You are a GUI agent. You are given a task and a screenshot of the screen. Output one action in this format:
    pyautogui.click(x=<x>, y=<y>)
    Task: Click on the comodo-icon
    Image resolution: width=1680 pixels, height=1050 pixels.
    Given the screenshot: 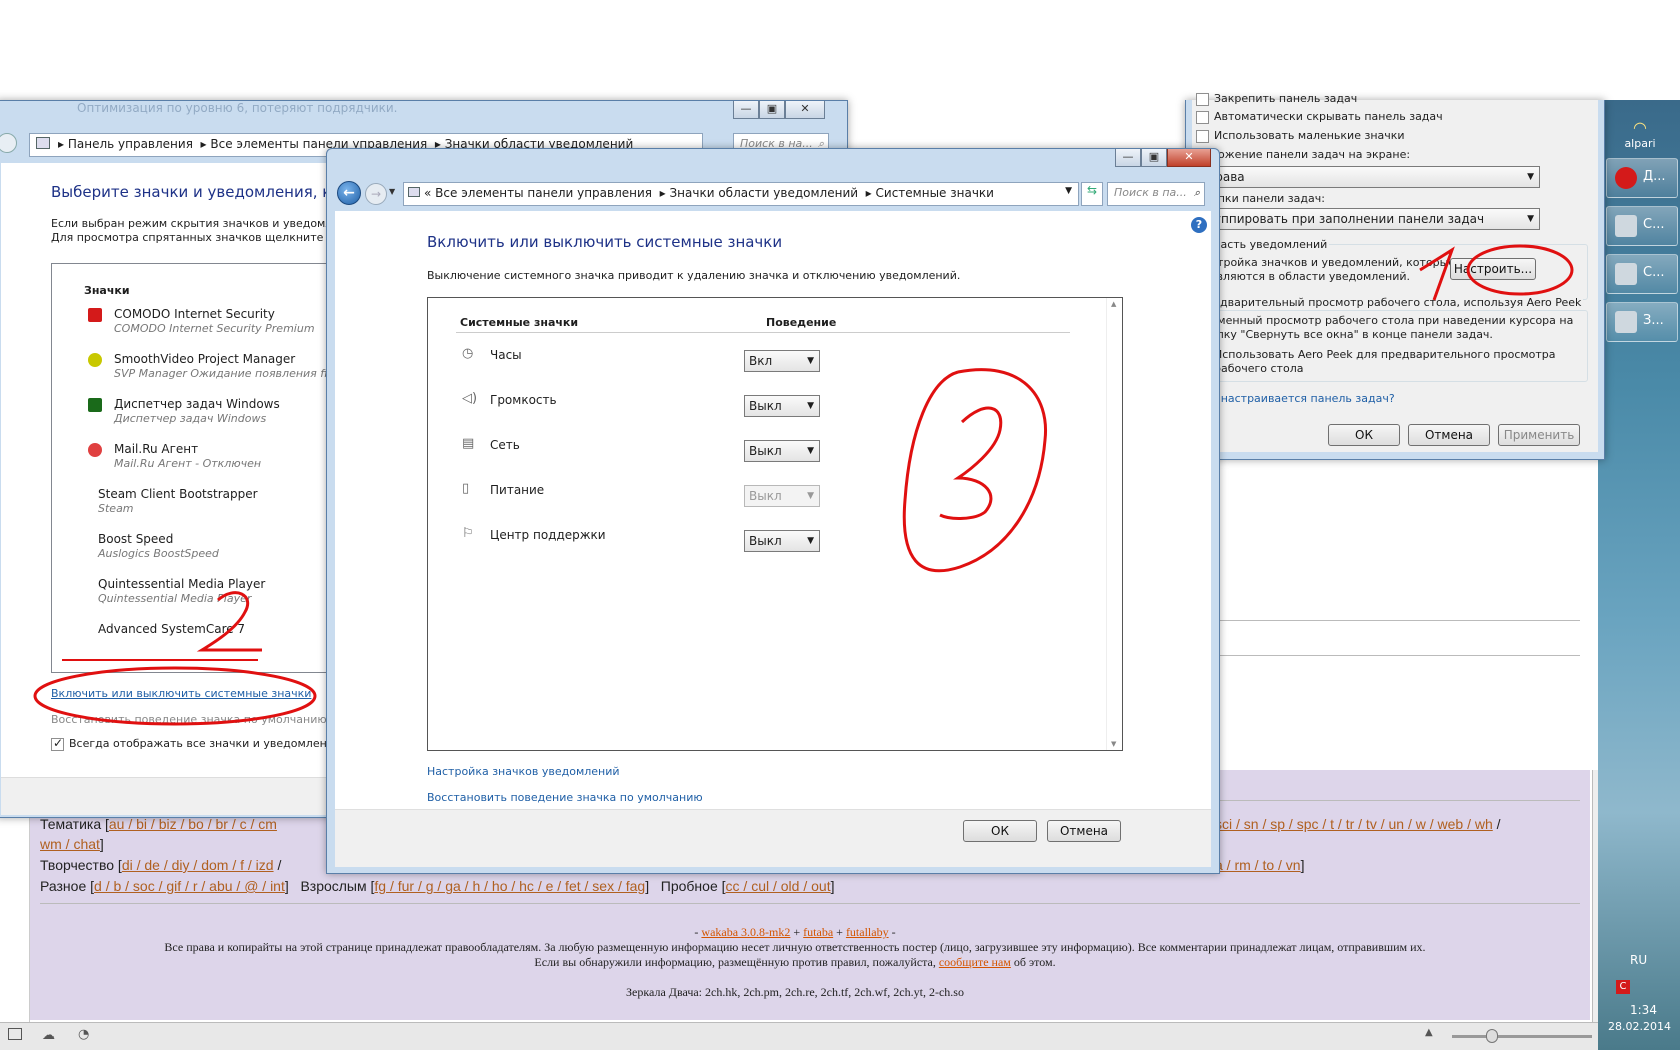 What is the action you would take?
    pyautogui.click(x=95, y=315)
    